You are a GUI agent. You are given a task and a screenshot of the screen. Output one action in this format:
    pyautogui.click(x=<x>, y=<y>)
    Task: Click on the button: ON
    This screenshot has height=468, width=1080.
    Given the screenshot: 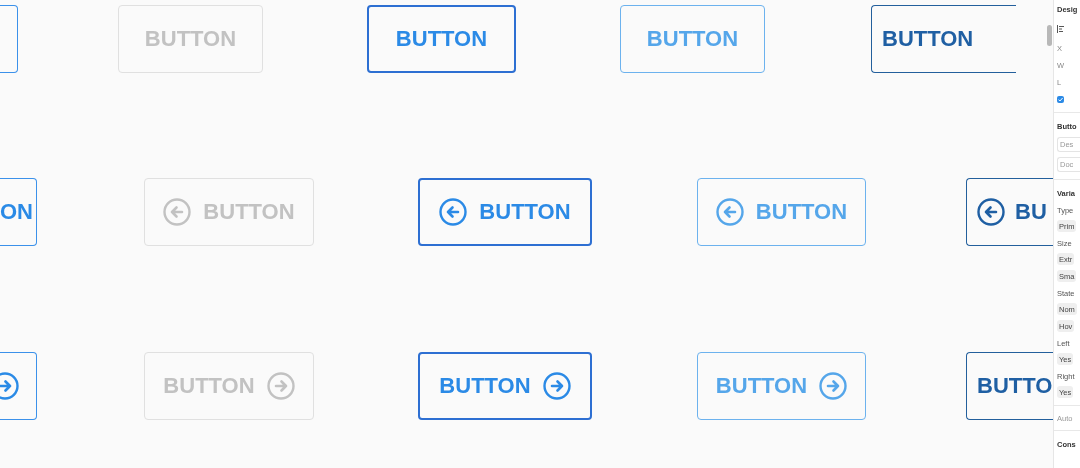 What is the action you would take?
    pyautogui.click(x=18, y=212)
    